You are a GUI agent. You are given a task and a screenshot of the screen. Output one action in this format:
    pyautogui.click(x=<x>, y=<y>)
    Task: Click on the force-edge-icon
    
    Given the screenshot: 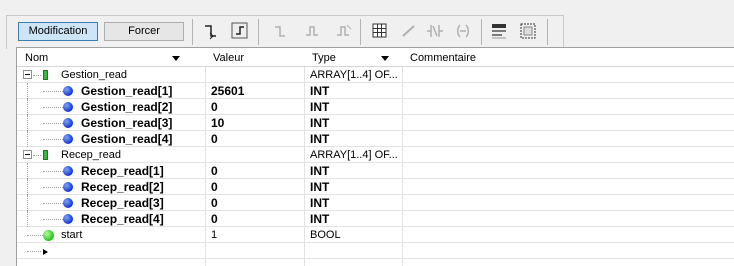 What is the action you would take?
    pyautogui.click(x=240, y=31)
    